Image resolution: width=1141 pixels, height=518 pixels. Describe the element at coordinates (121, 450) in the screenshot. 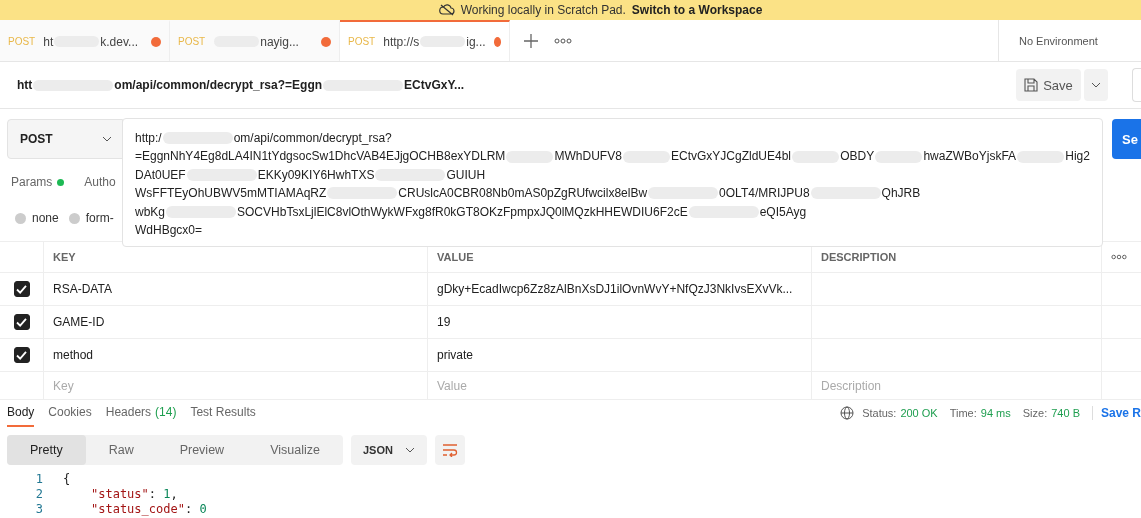

I see `view-mode-tab: Raw` at that location.